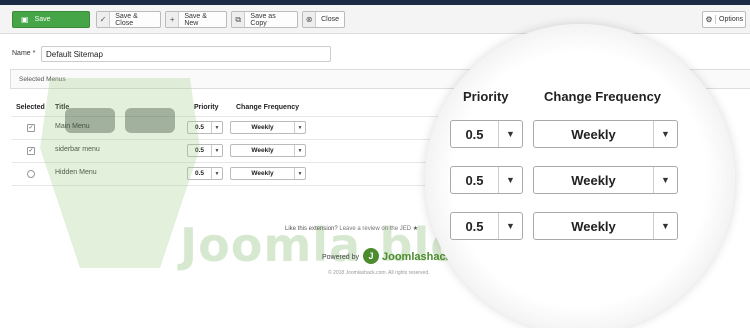  I want to click on options-button: ⚙ Options, so click(724, 19).